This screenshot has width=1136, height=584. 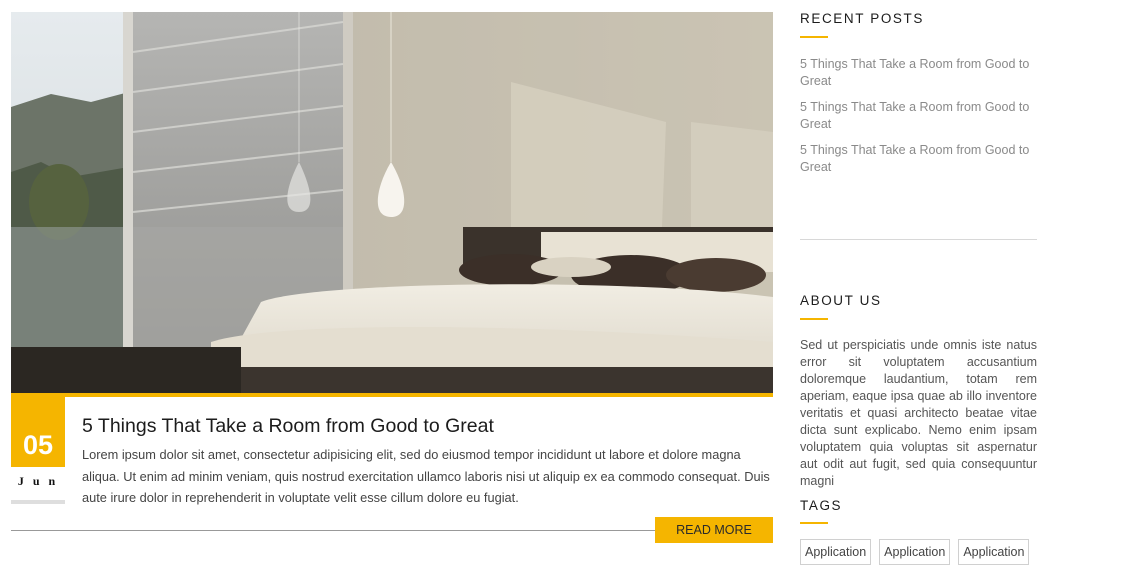 What do you see at coordinates (814, 319) in the screenshot?
I see `about-us-accent` at bounding box center [814, 319].